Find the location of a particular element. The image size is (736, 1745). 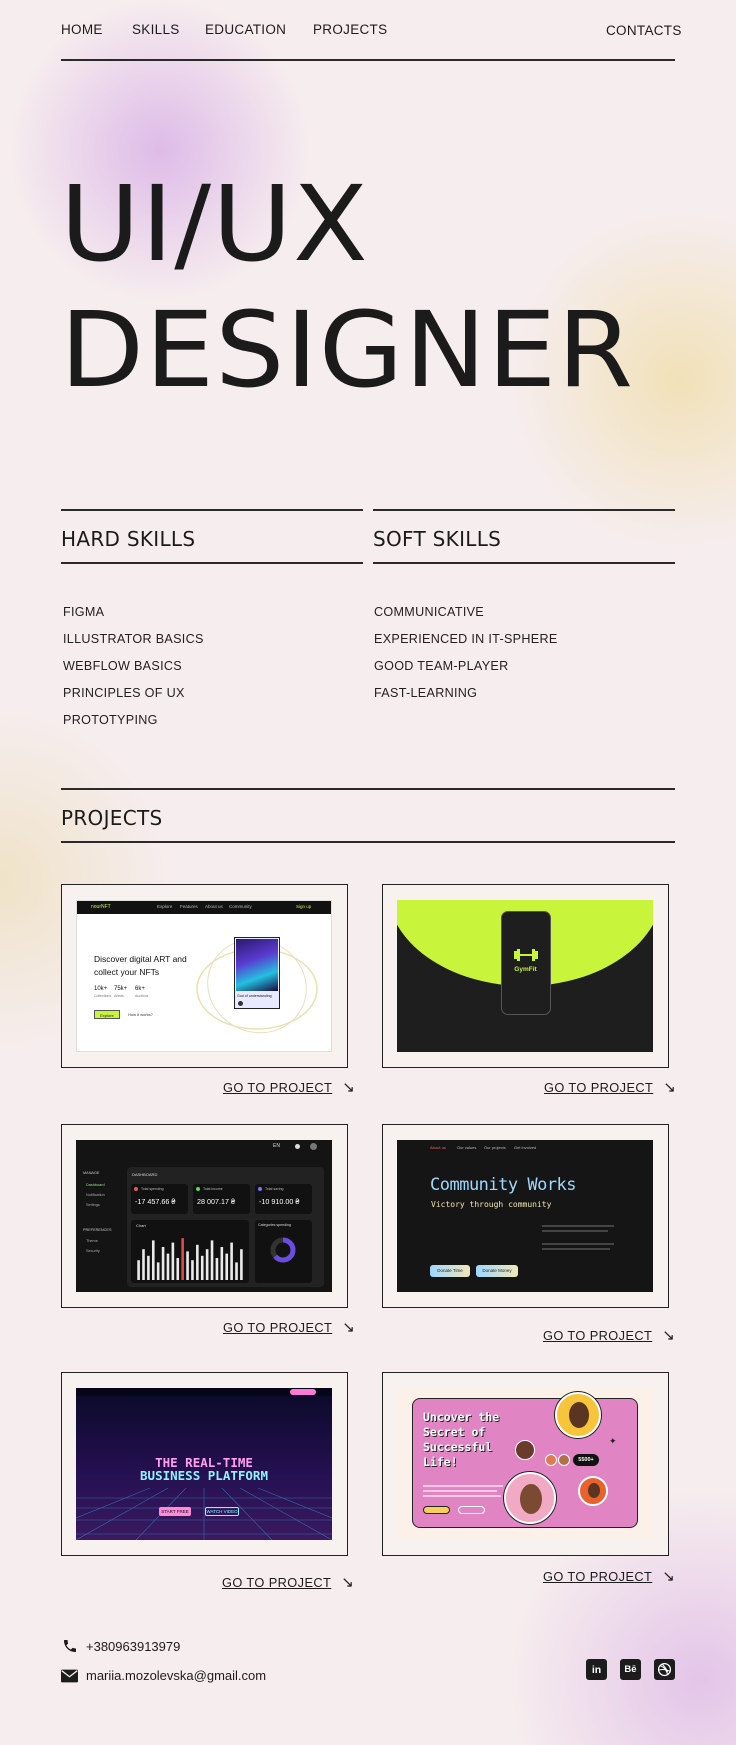

neon-grid-floor is located at coordinates (204, 1514).